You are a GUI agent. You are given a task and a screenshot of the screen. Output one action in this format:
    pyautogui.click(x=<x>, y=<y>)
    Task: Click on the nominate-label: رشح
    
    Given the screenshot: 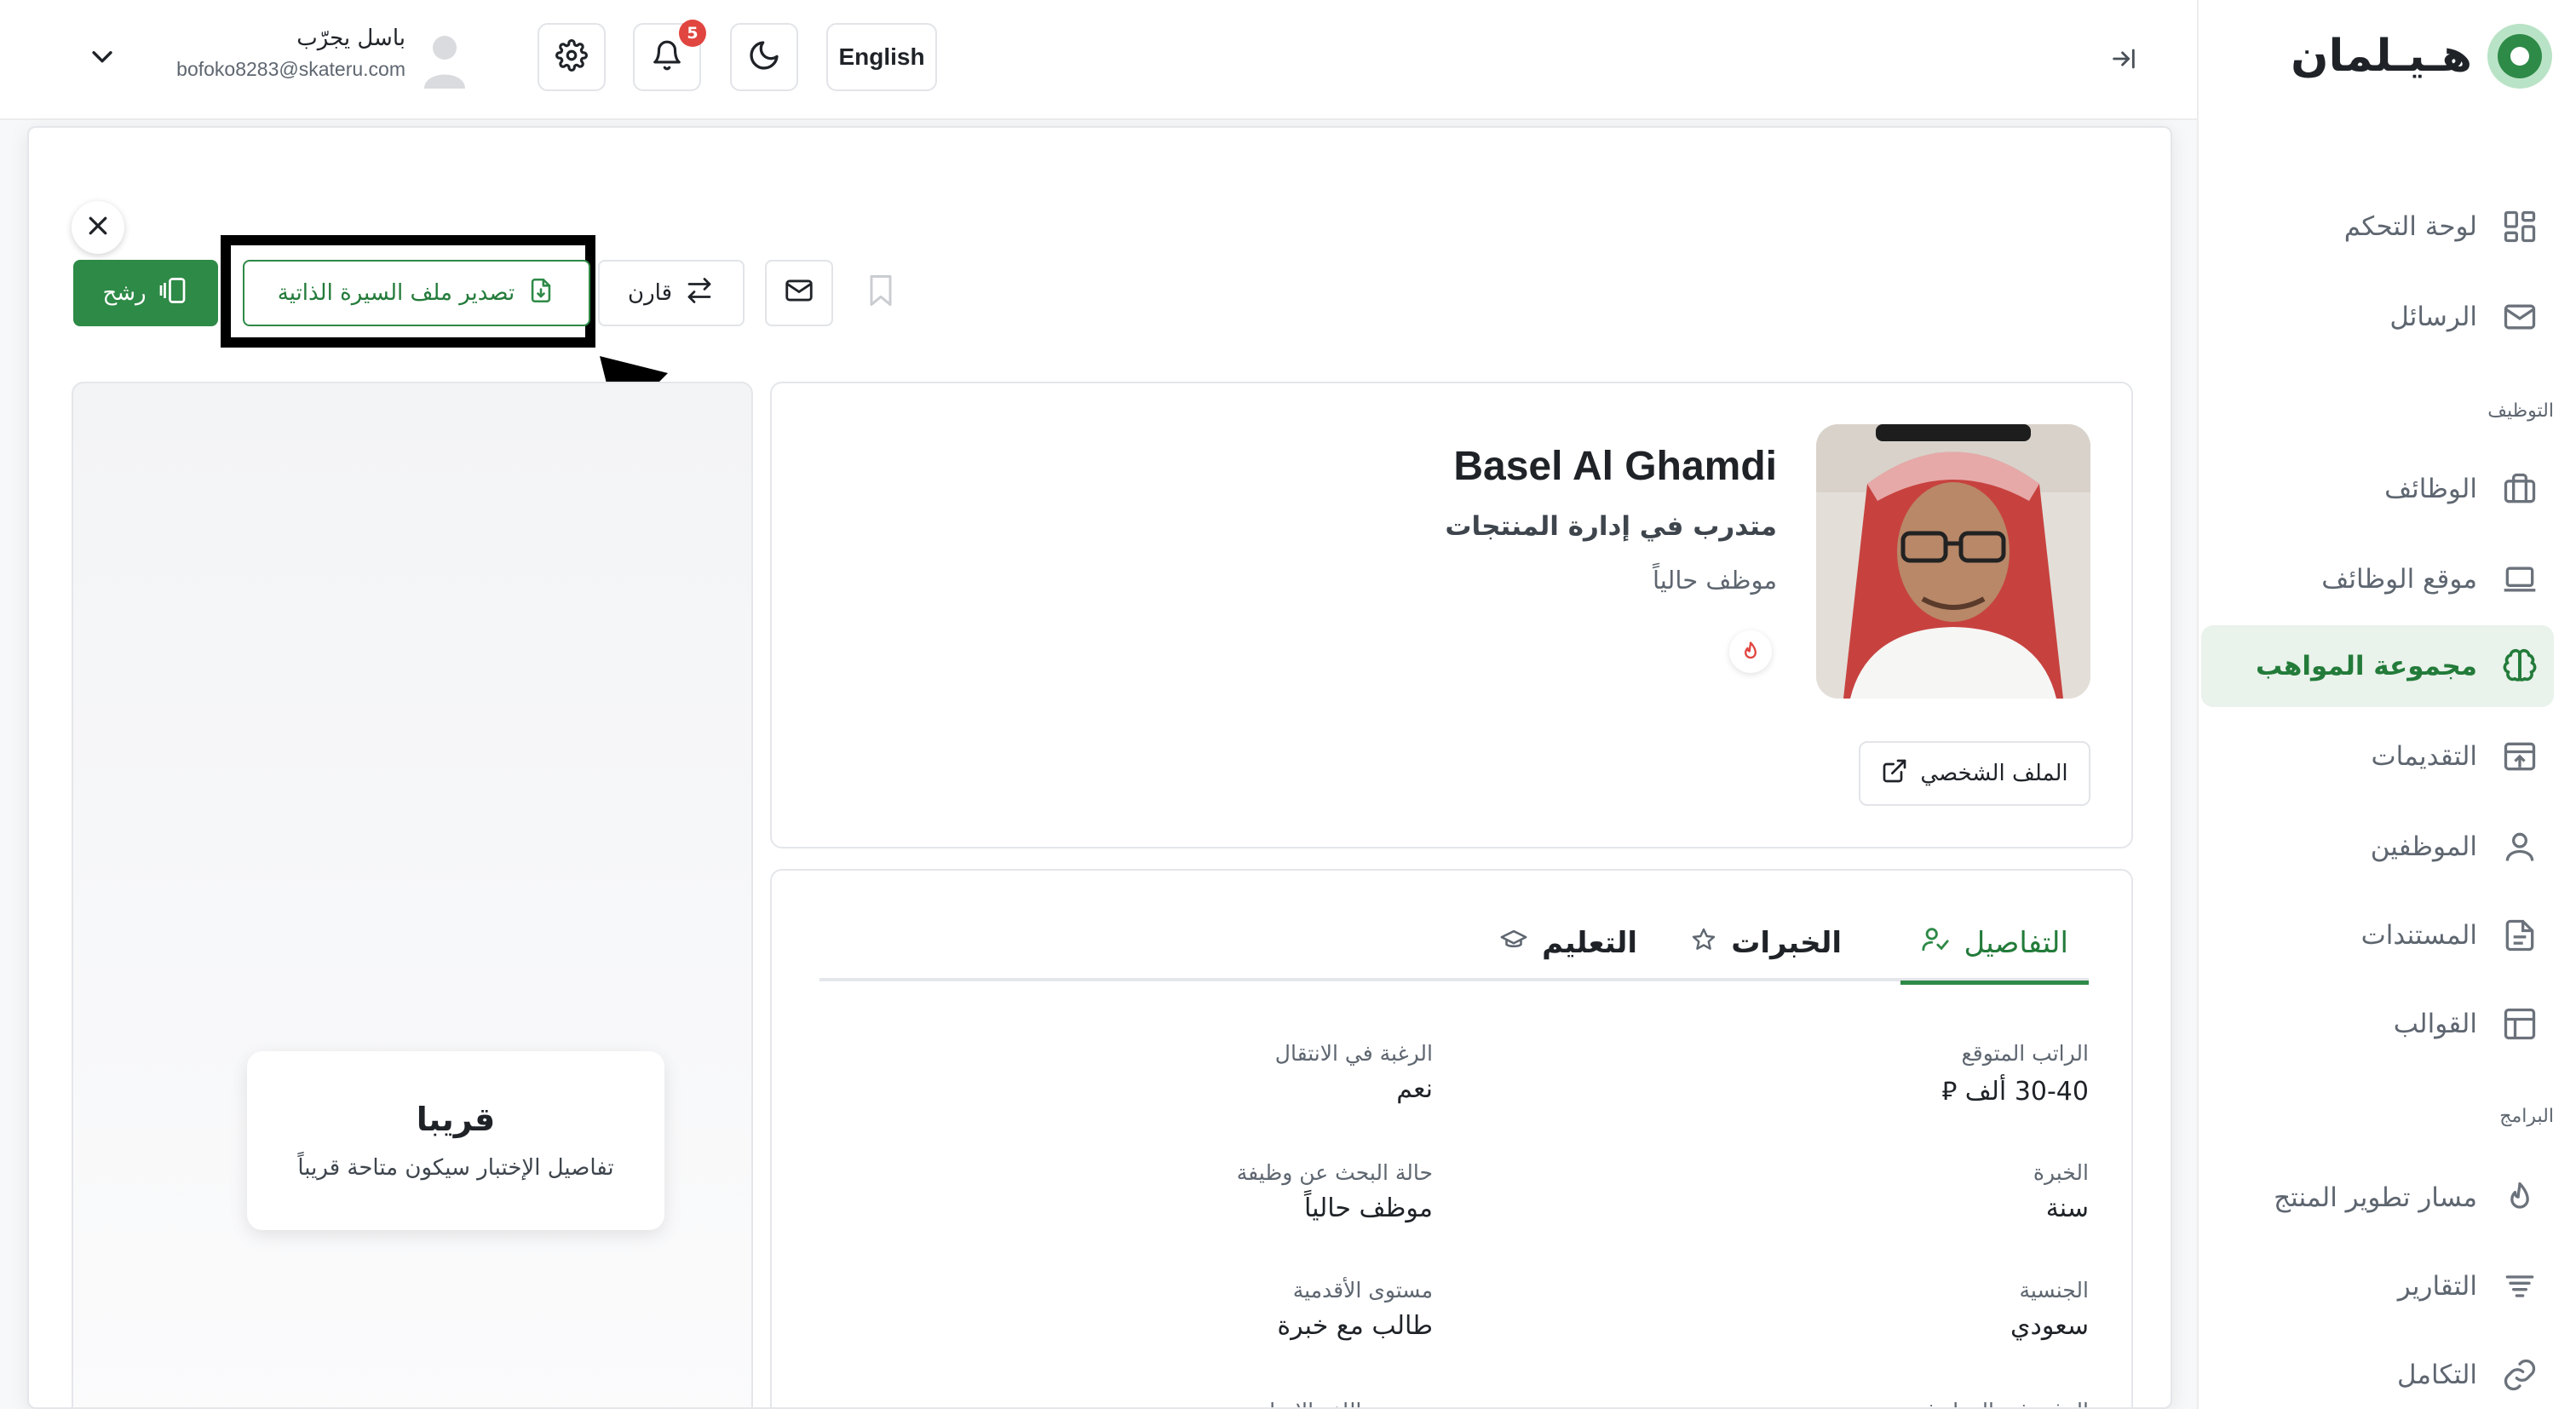 What is the action you would take?
    pyautogui.click(x=125, y=293)
    